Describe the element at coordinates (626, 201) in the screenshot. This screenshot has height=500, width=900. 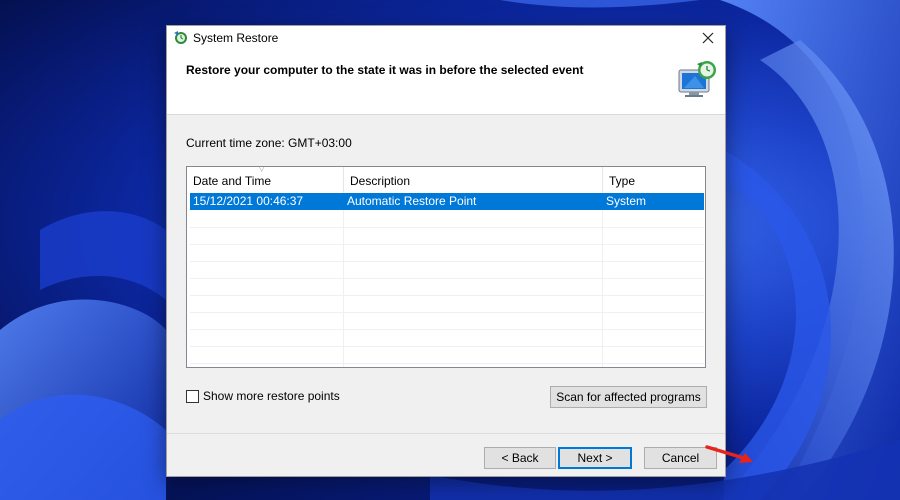
I see `cell-type: System` at that location.